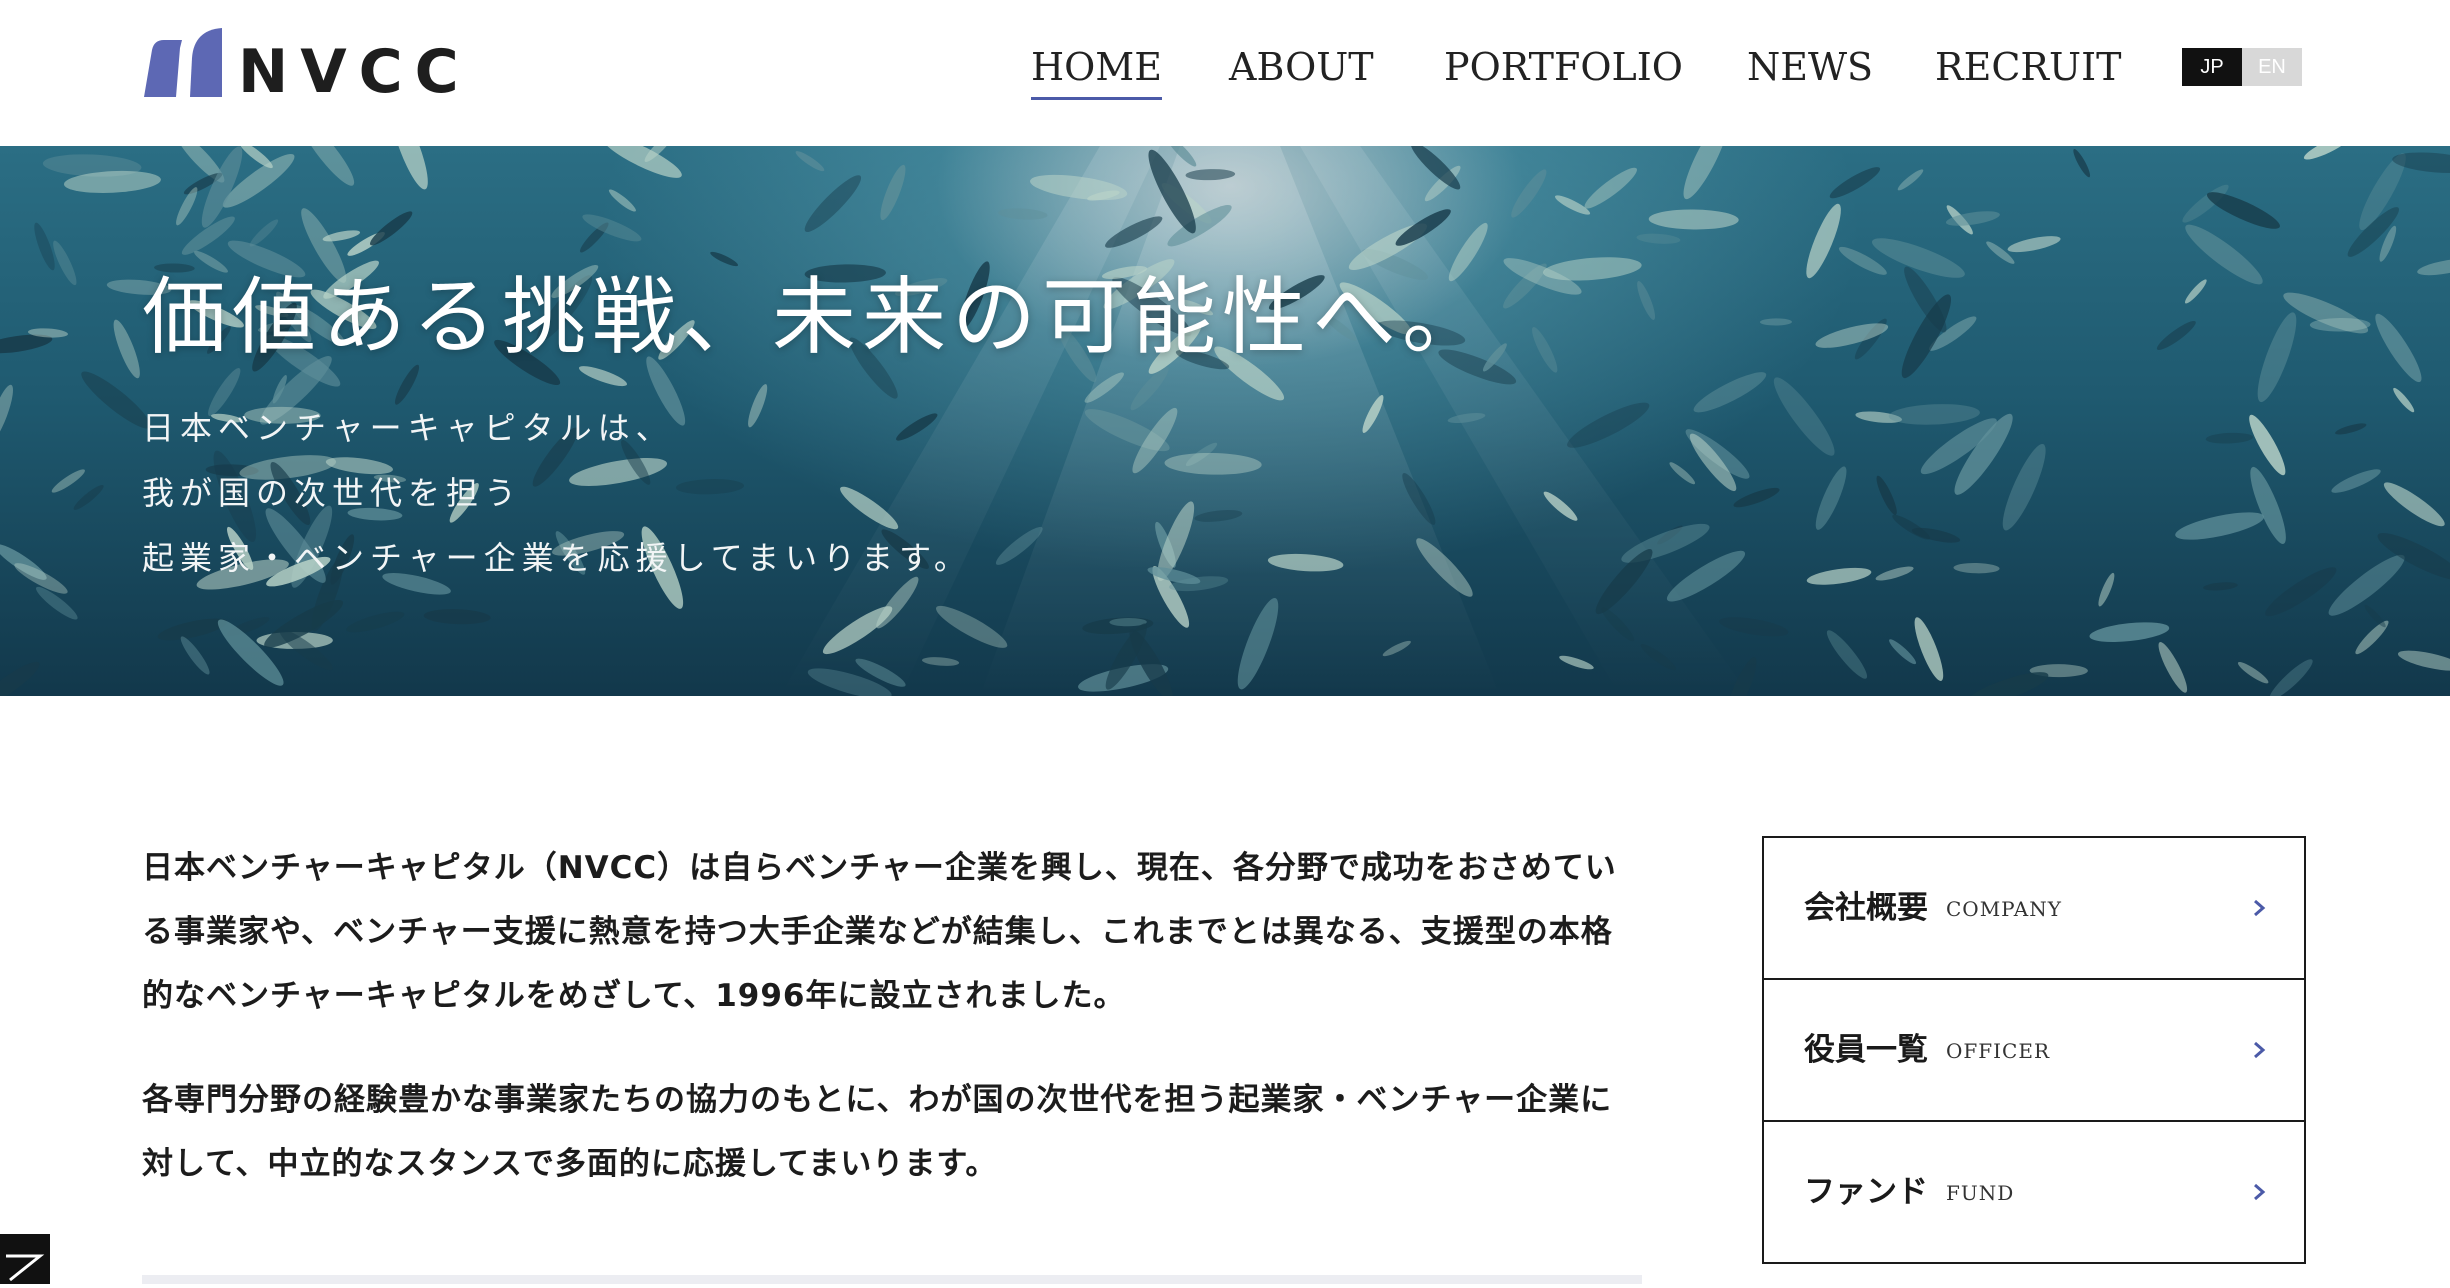 The height and width of the screenshot is (1288, 2450). I want to click on sidebar-item-sublabel: OFFICER, so click(1998, 1051).